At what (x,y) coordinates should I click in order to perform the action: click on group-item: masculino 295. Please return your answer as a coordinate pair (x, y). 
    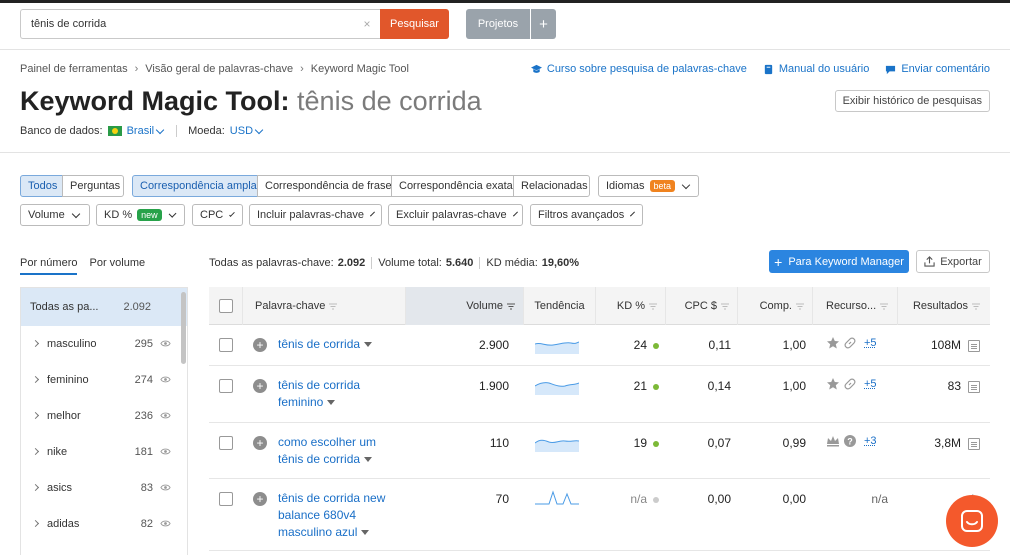
    Looking at the image, I should click on (104, 344).